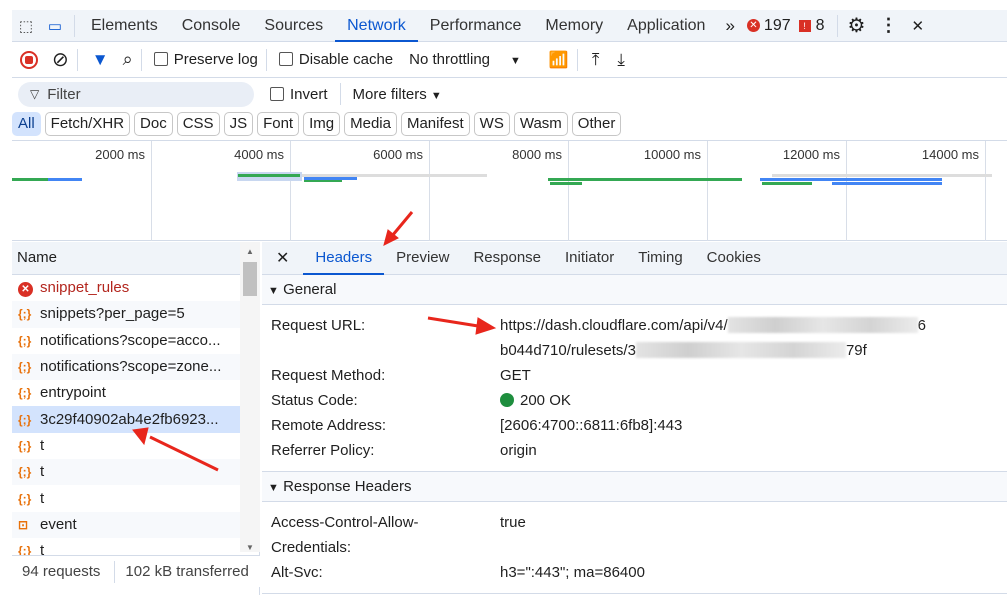  What do you see at coordinates (282, 258) in the screenshot?
I see `close-details-icon: ✕` at bounding box center [282, 258].